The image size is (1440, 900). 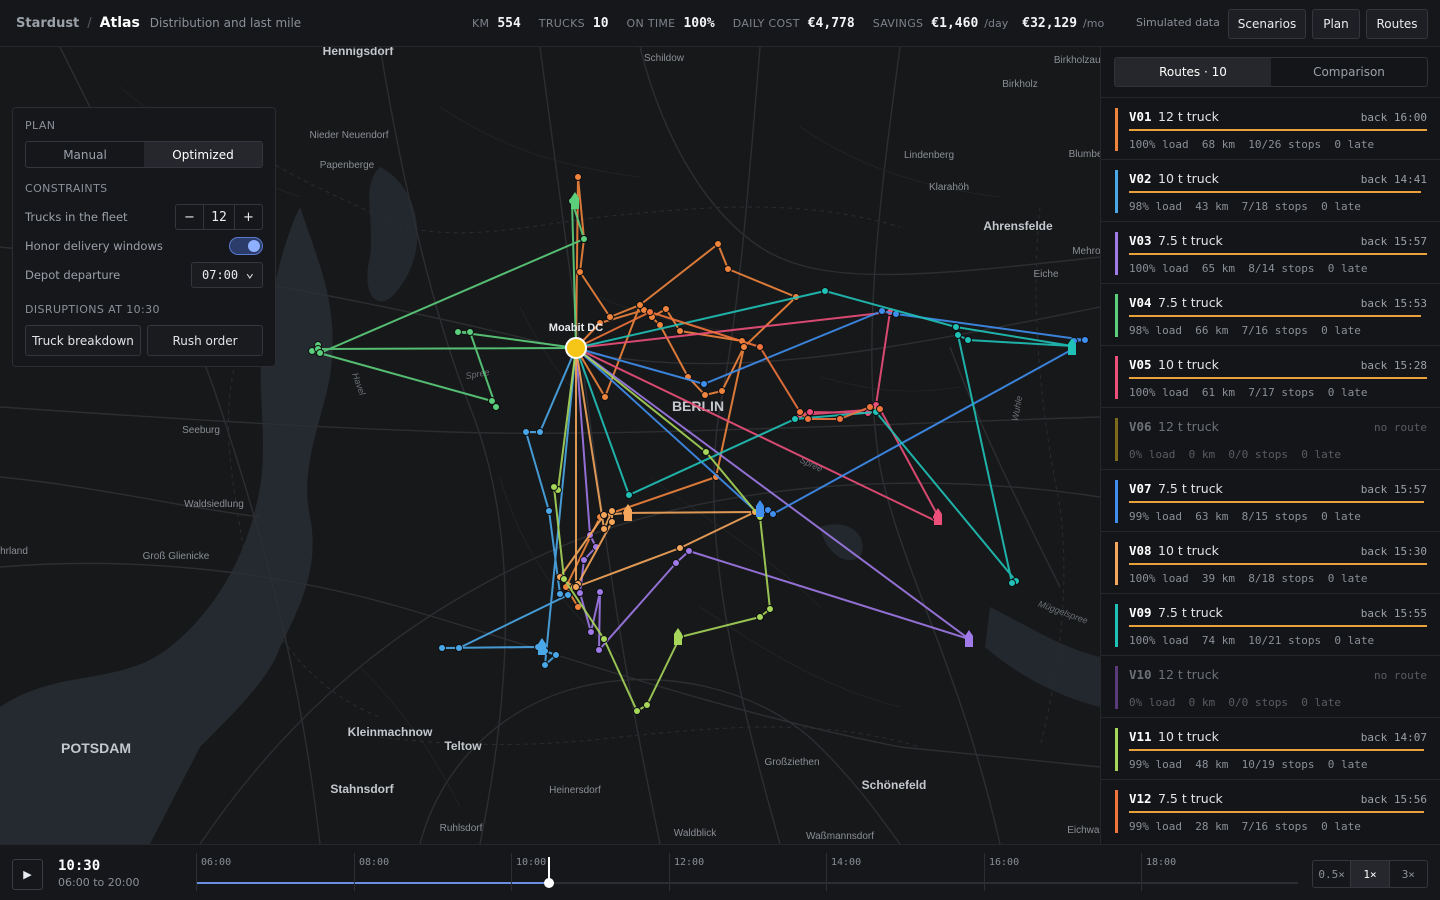 I want to click on route-v02, so click(x=509, y=506).